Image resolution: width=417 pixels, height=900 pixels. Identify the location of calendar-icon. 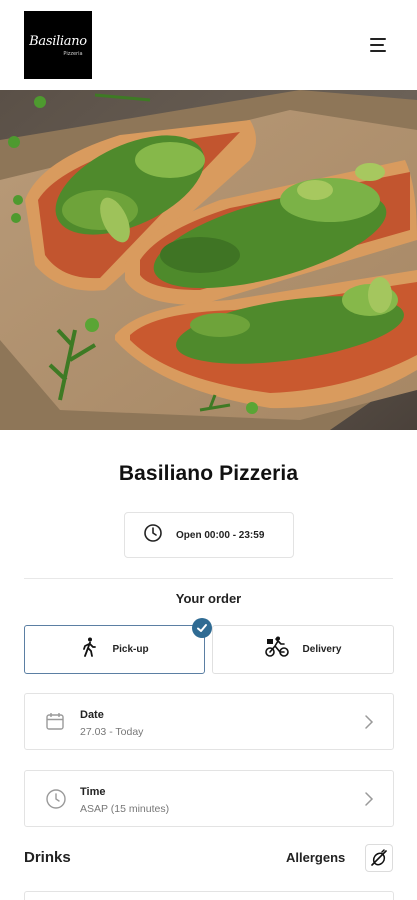
(55, 723).